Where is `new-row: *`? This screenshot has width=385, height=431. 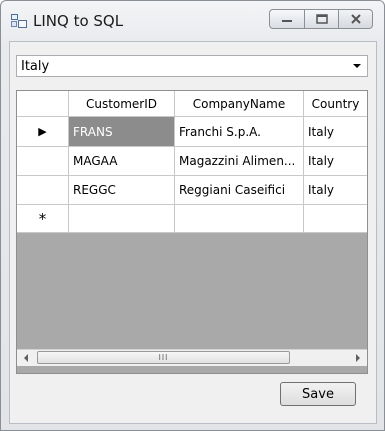
new-row: * is located at coordinates (192, 219).